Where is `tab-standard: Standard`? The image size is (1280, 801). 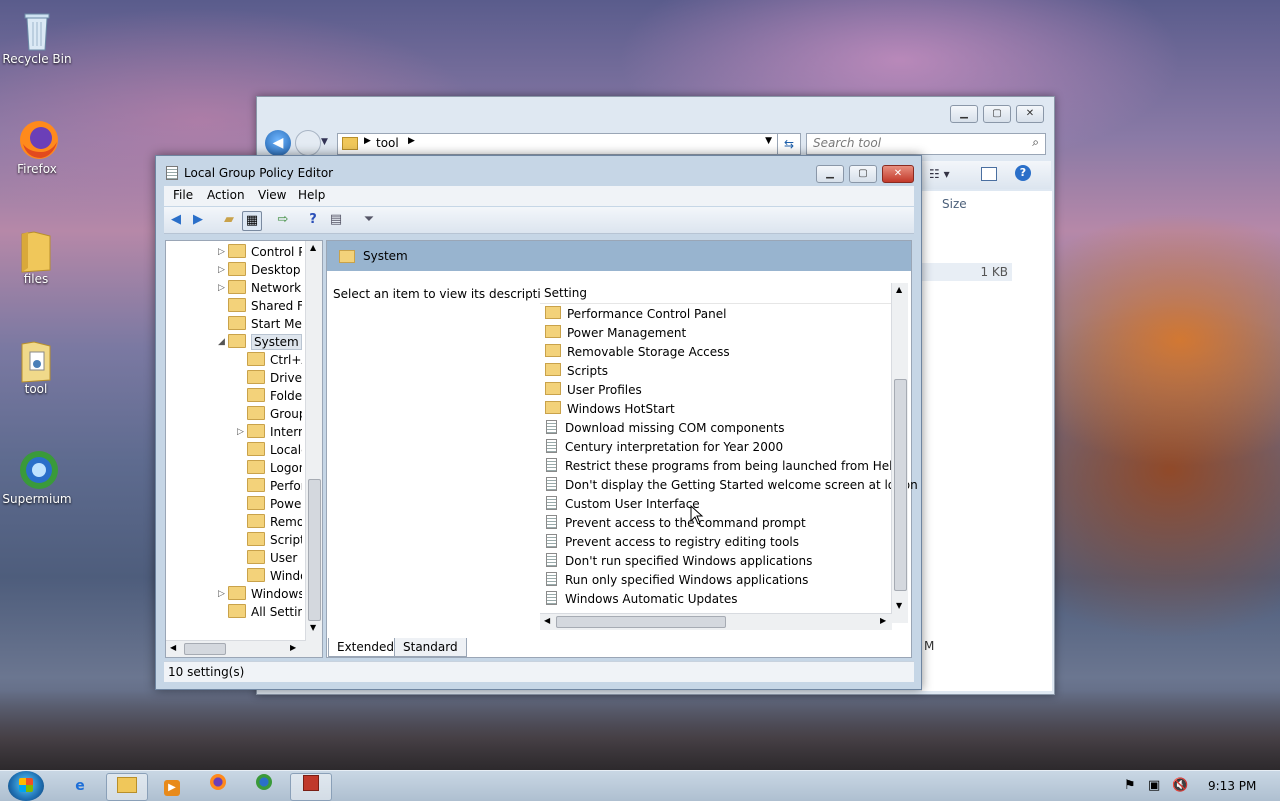 tab-standard: Standard is located at coordinates (430, 647).